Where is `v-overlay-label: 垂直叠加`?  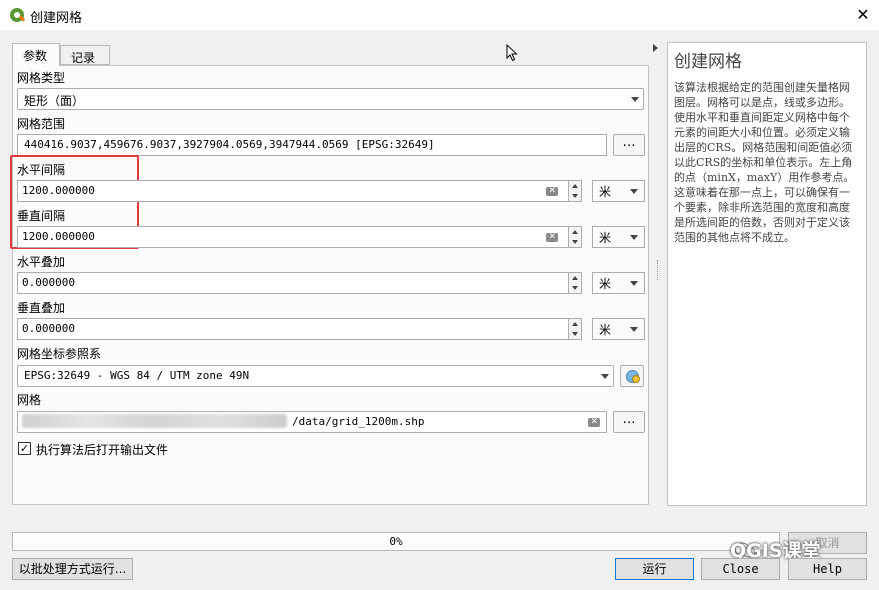 v-overlay-label: 垂直叠加 is located at coordinates (41, 308).